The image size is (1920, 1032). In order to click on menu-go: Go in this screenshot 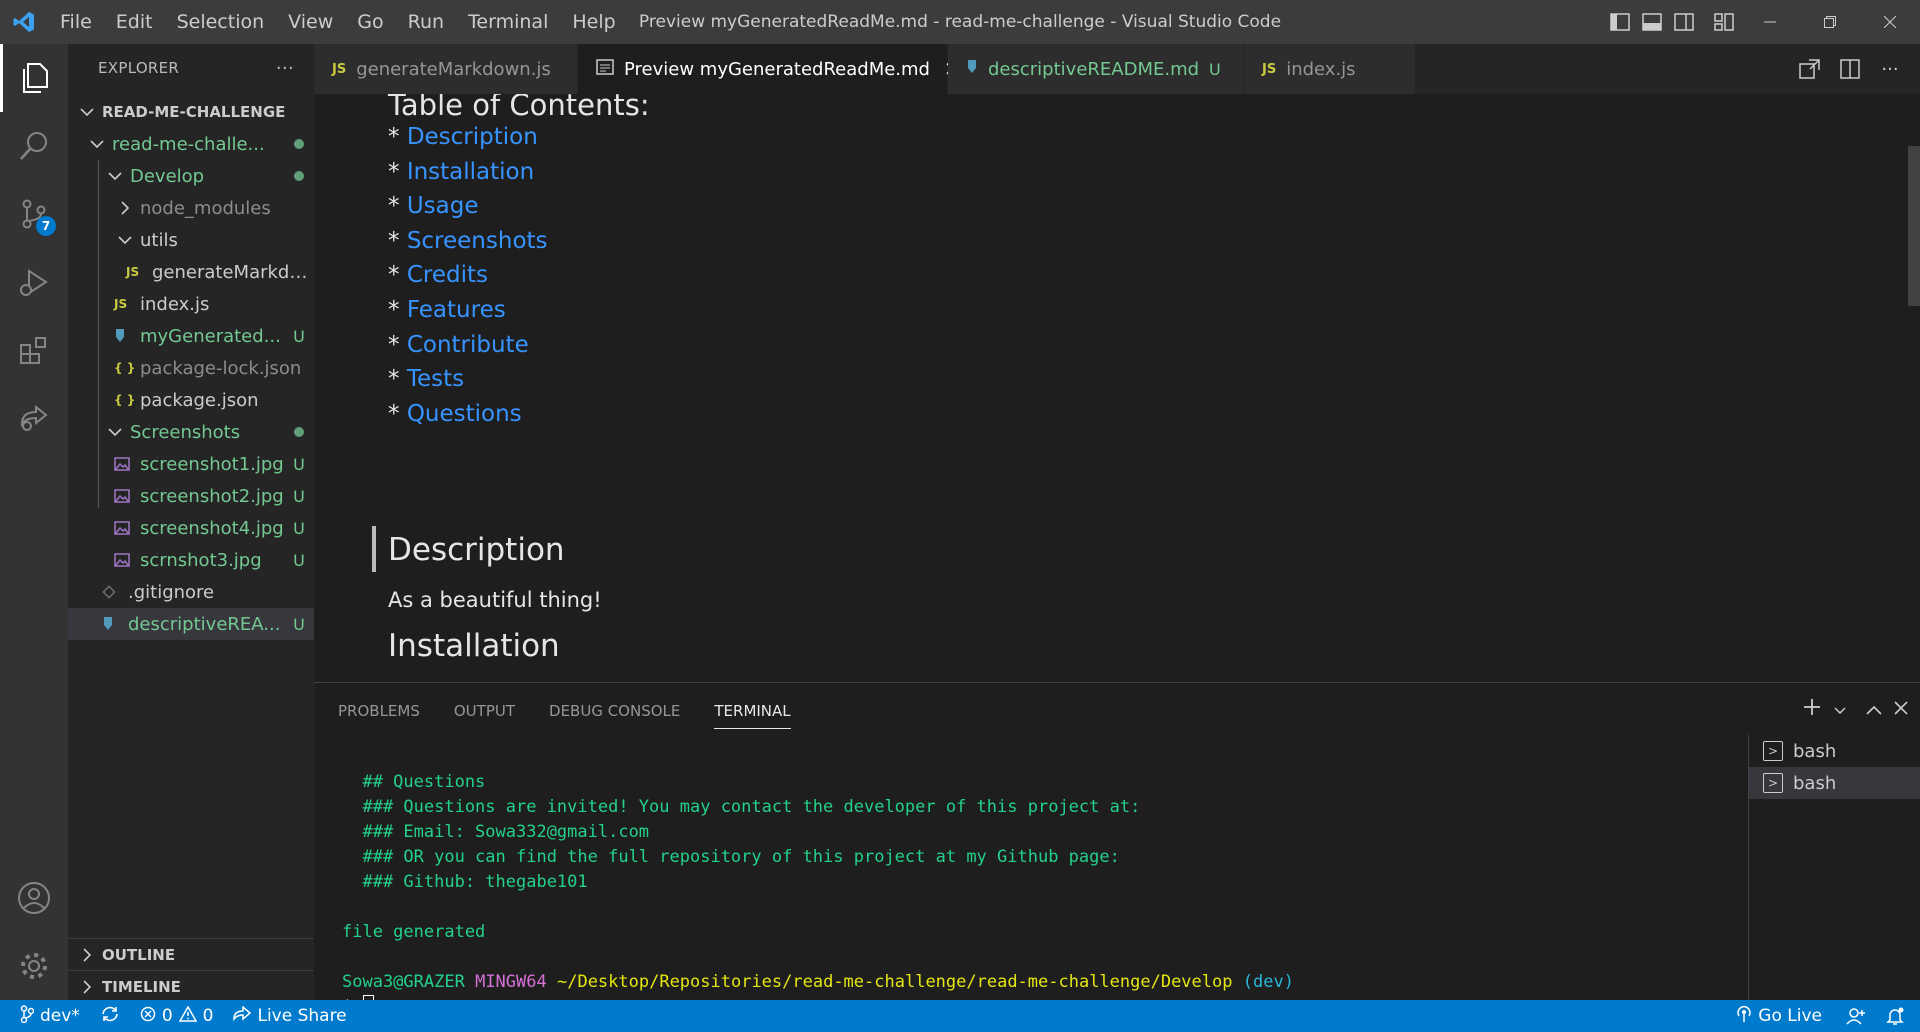, I will do `click(370, 22)`.